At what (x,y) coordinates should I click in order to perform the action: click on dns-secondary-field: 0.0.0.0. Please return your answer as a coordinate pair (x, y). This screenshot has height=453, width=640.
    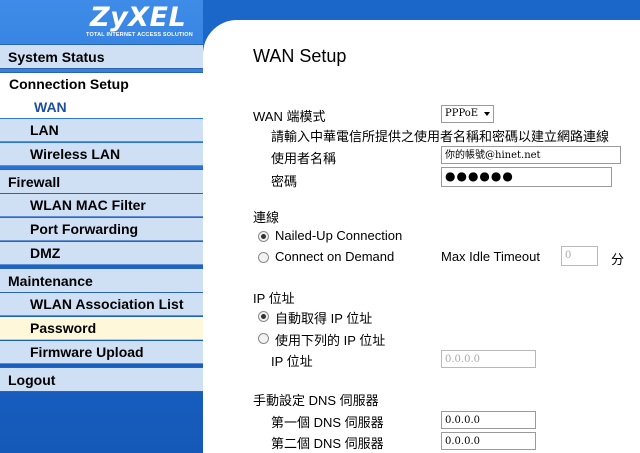
    Looking at the image, I should click on (488, 441).